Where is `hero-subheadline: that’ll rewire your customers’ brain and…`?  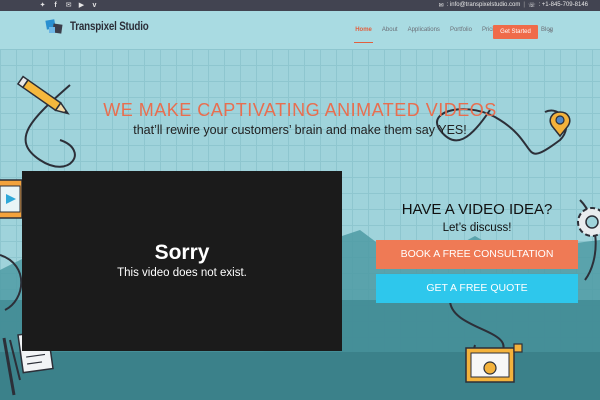
hero-subheadline: that’ll rewire your customers’ brain and… is located at coordinates (300, 130).